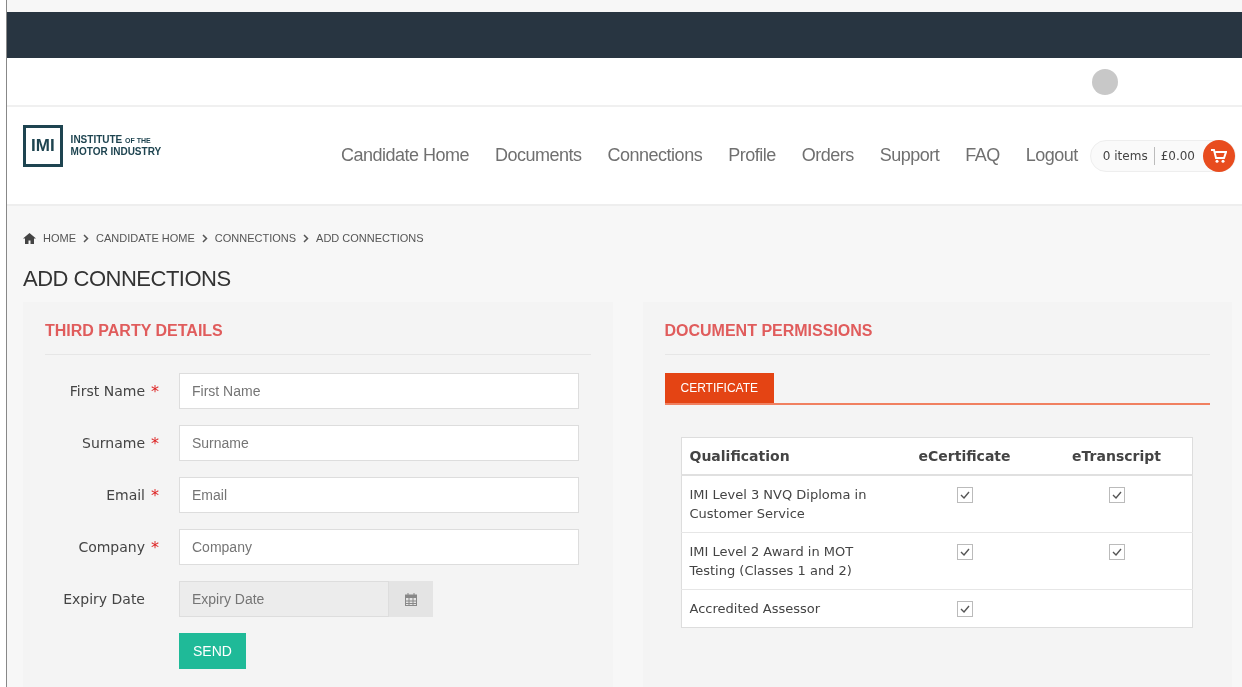 Image resolution: width=1242 pixels, height=687 pixels. I want to click on field-label: Surname, so click(113, 443).